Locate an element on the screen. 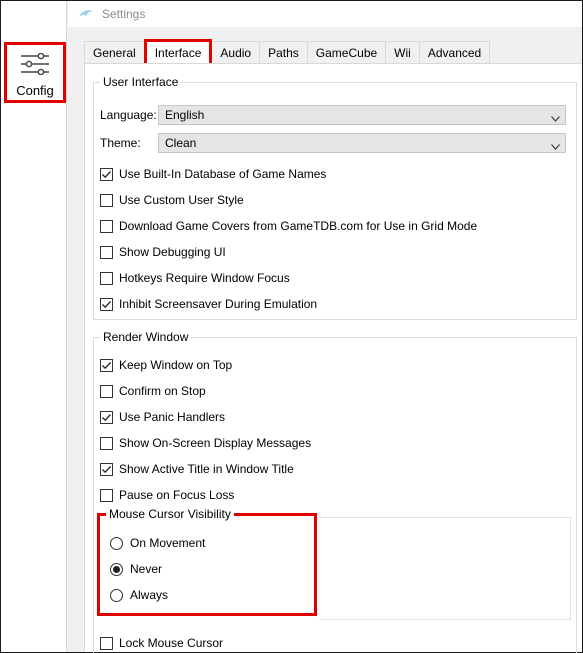 The height and width of the screenshot is (653, 583). checkbox-keep-on-top: Keep Window on Top is located at coordinates (166, 365).